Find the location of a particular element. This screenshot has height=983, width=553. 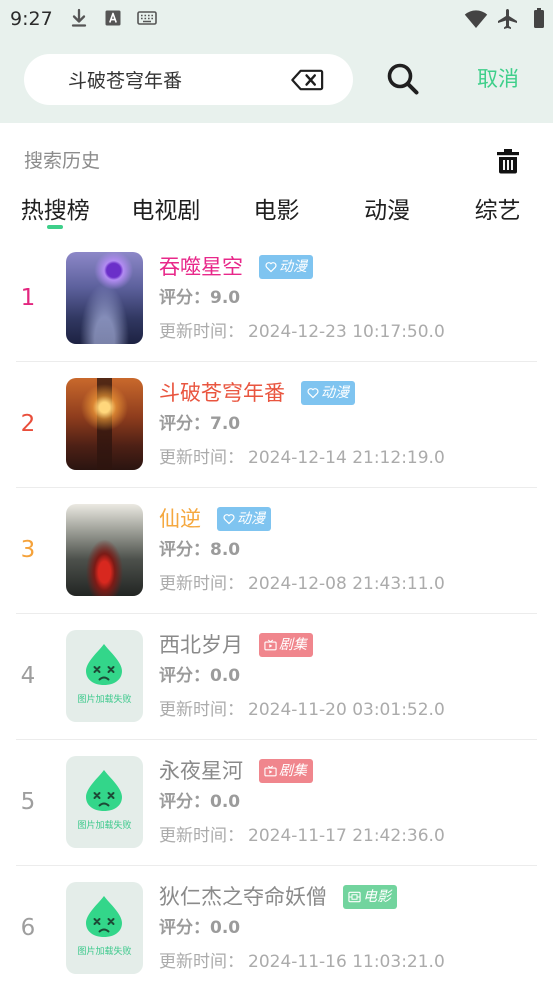

item-title: 仙逆 is located at coordinates (180, 519).